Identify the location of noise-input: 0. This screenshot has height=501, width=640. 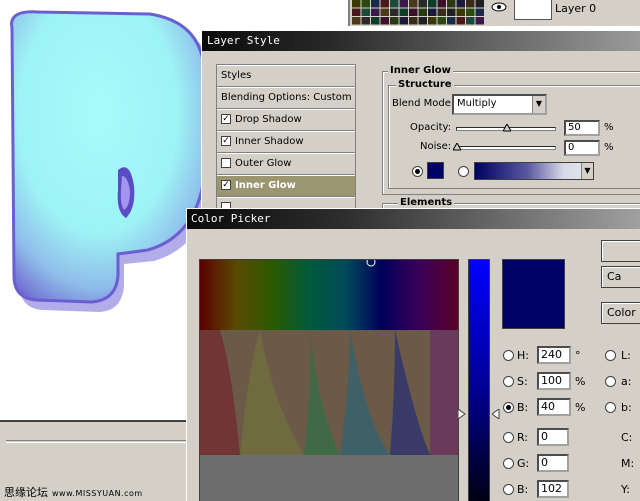
(582, 148).